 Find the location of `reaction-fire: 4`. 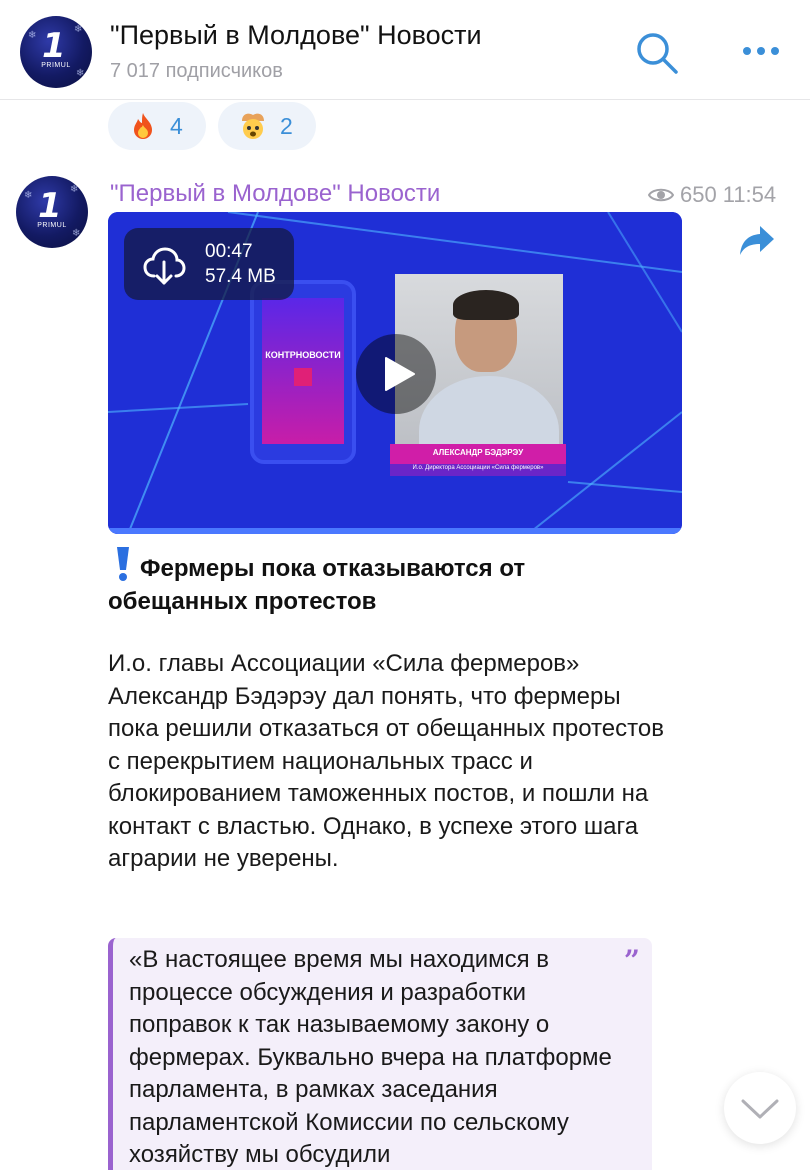

reaction-fire: 4 is located at coordinates (157, 126).